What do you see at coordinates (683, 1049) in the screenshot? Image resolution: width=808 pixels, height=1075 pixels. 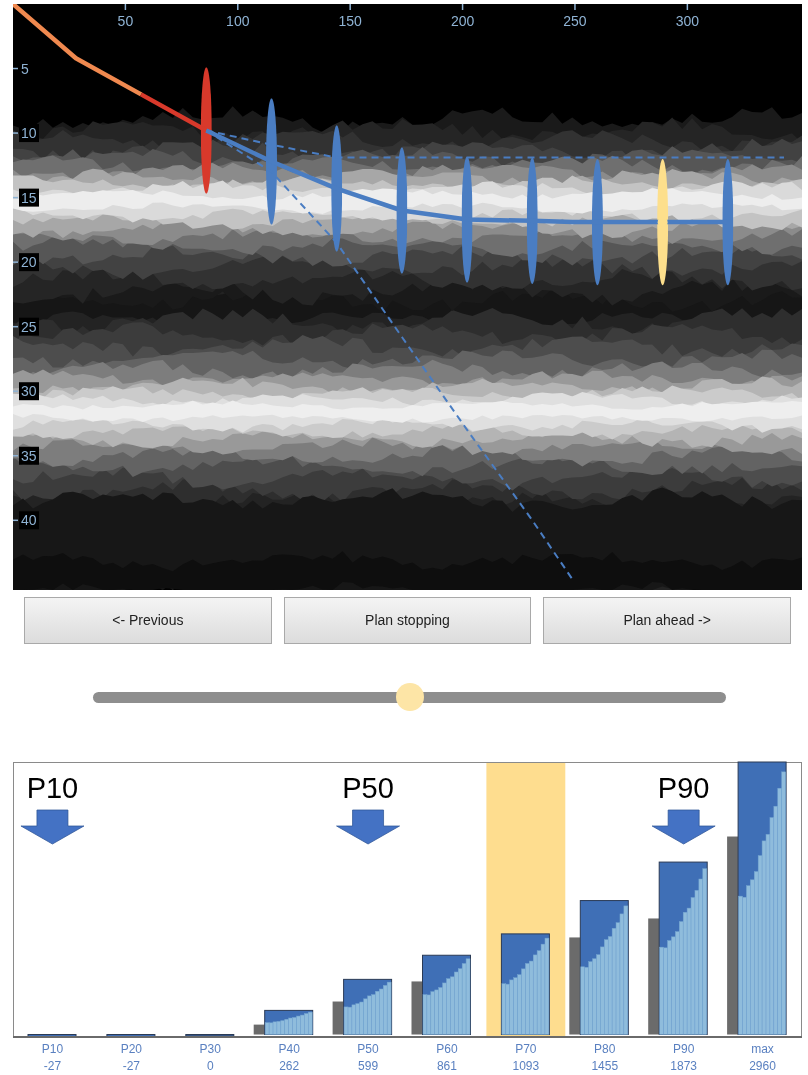 I see `category-label: P90` at bounding box center [683, 1049].